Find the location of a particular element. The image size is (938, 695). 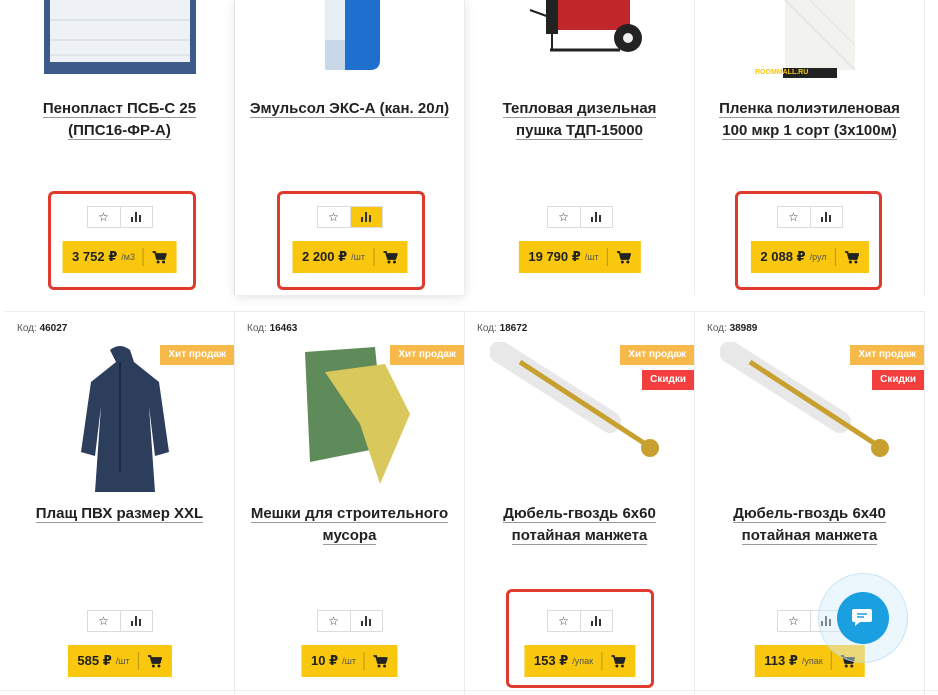

price: 585 ₽ is located at coordinates (94, 660).